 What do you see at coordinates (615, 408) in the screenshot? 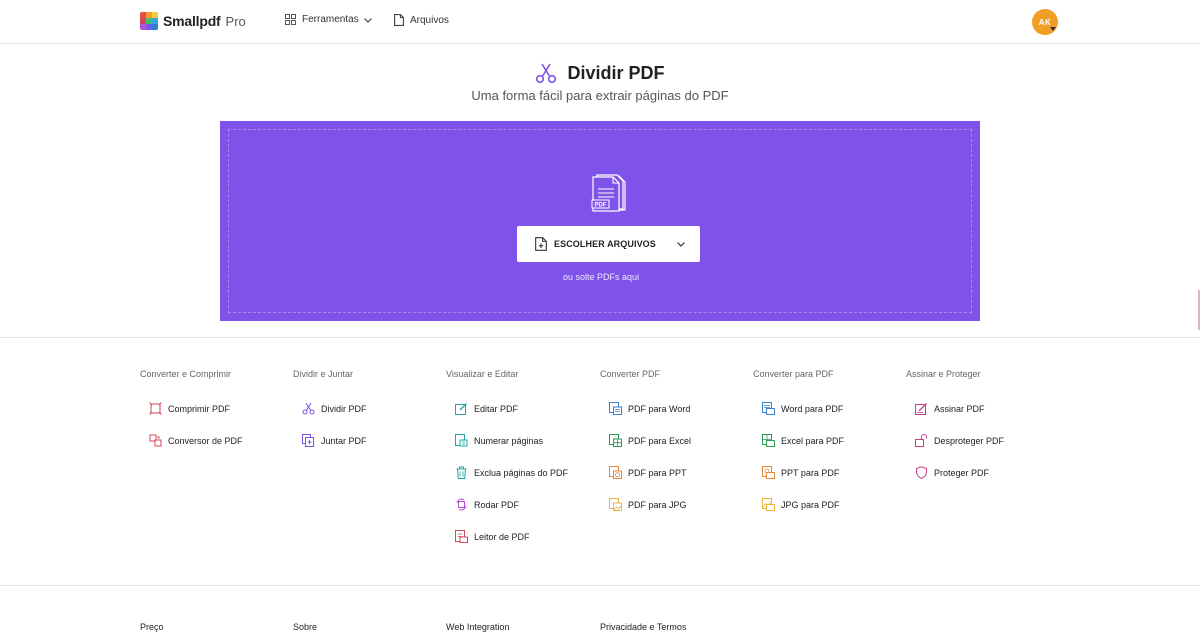
I see `pdf-to-word-icon` at bounding box center [615, 408].